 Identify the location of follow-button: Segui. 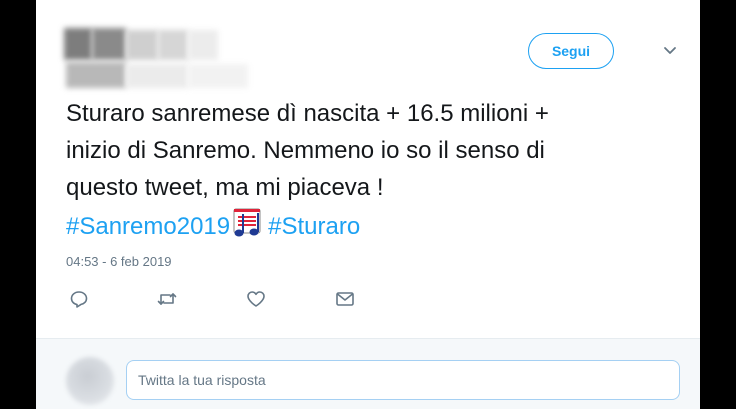
(571, 51).